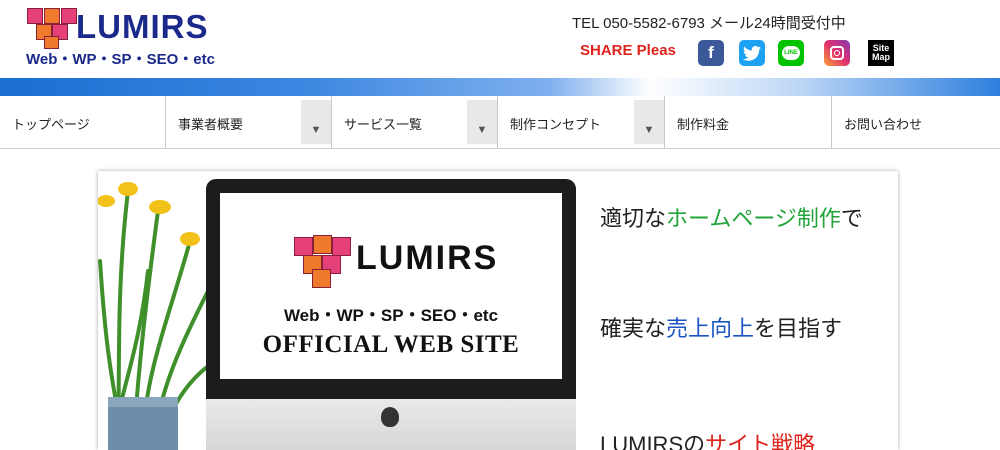 The image size is (1000, 450). What do you see at coordinates (628, 50) in the screenshot?
I see `share-label: SHARE Pleas` at bounding box center [628, 50].